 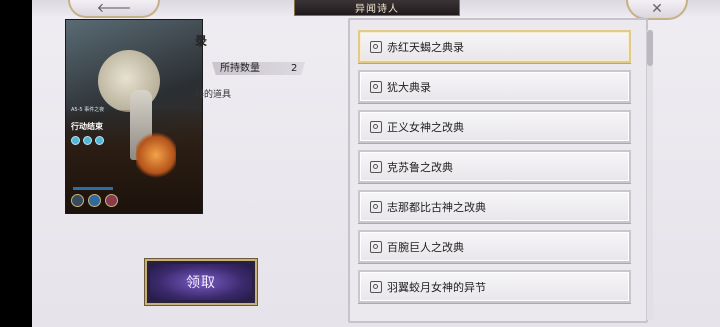 I want to click on list-item-label: 正义女神之改典, so click(x=425, y=127).